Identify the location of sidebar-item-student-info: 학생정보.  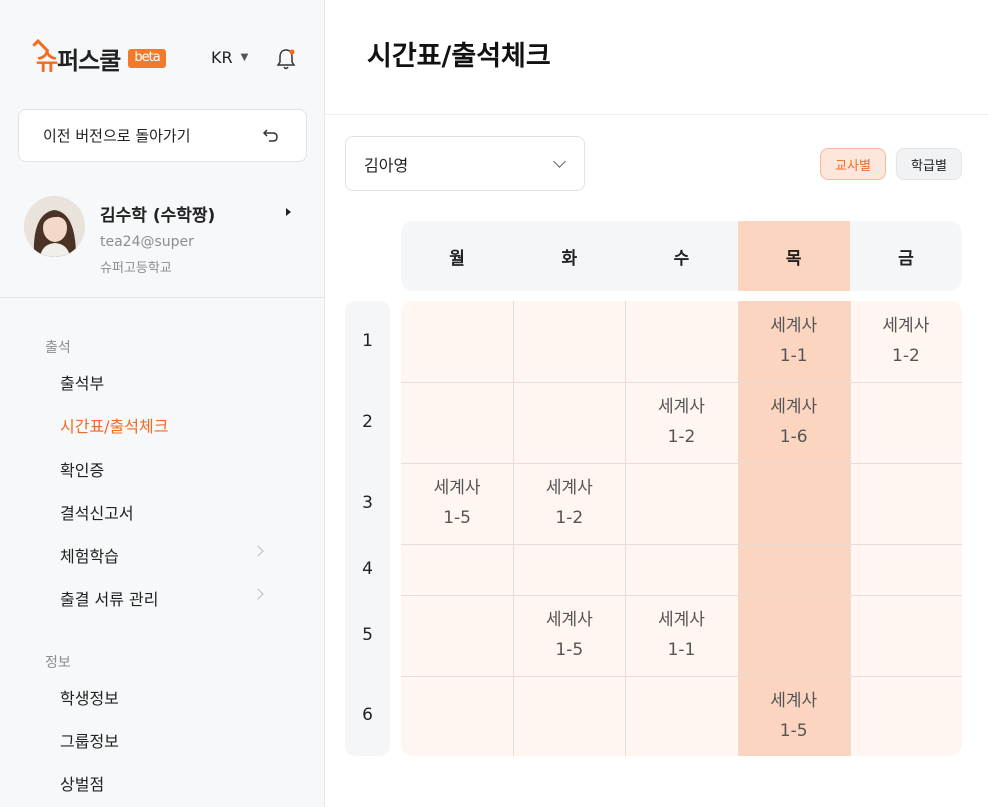
(165, 697).